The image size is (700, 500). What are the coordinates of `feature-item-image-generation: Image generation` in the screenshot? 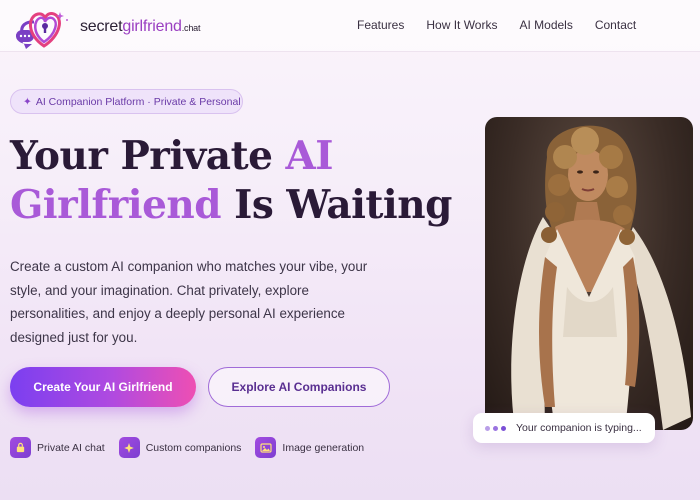 It's located at (309, 447).